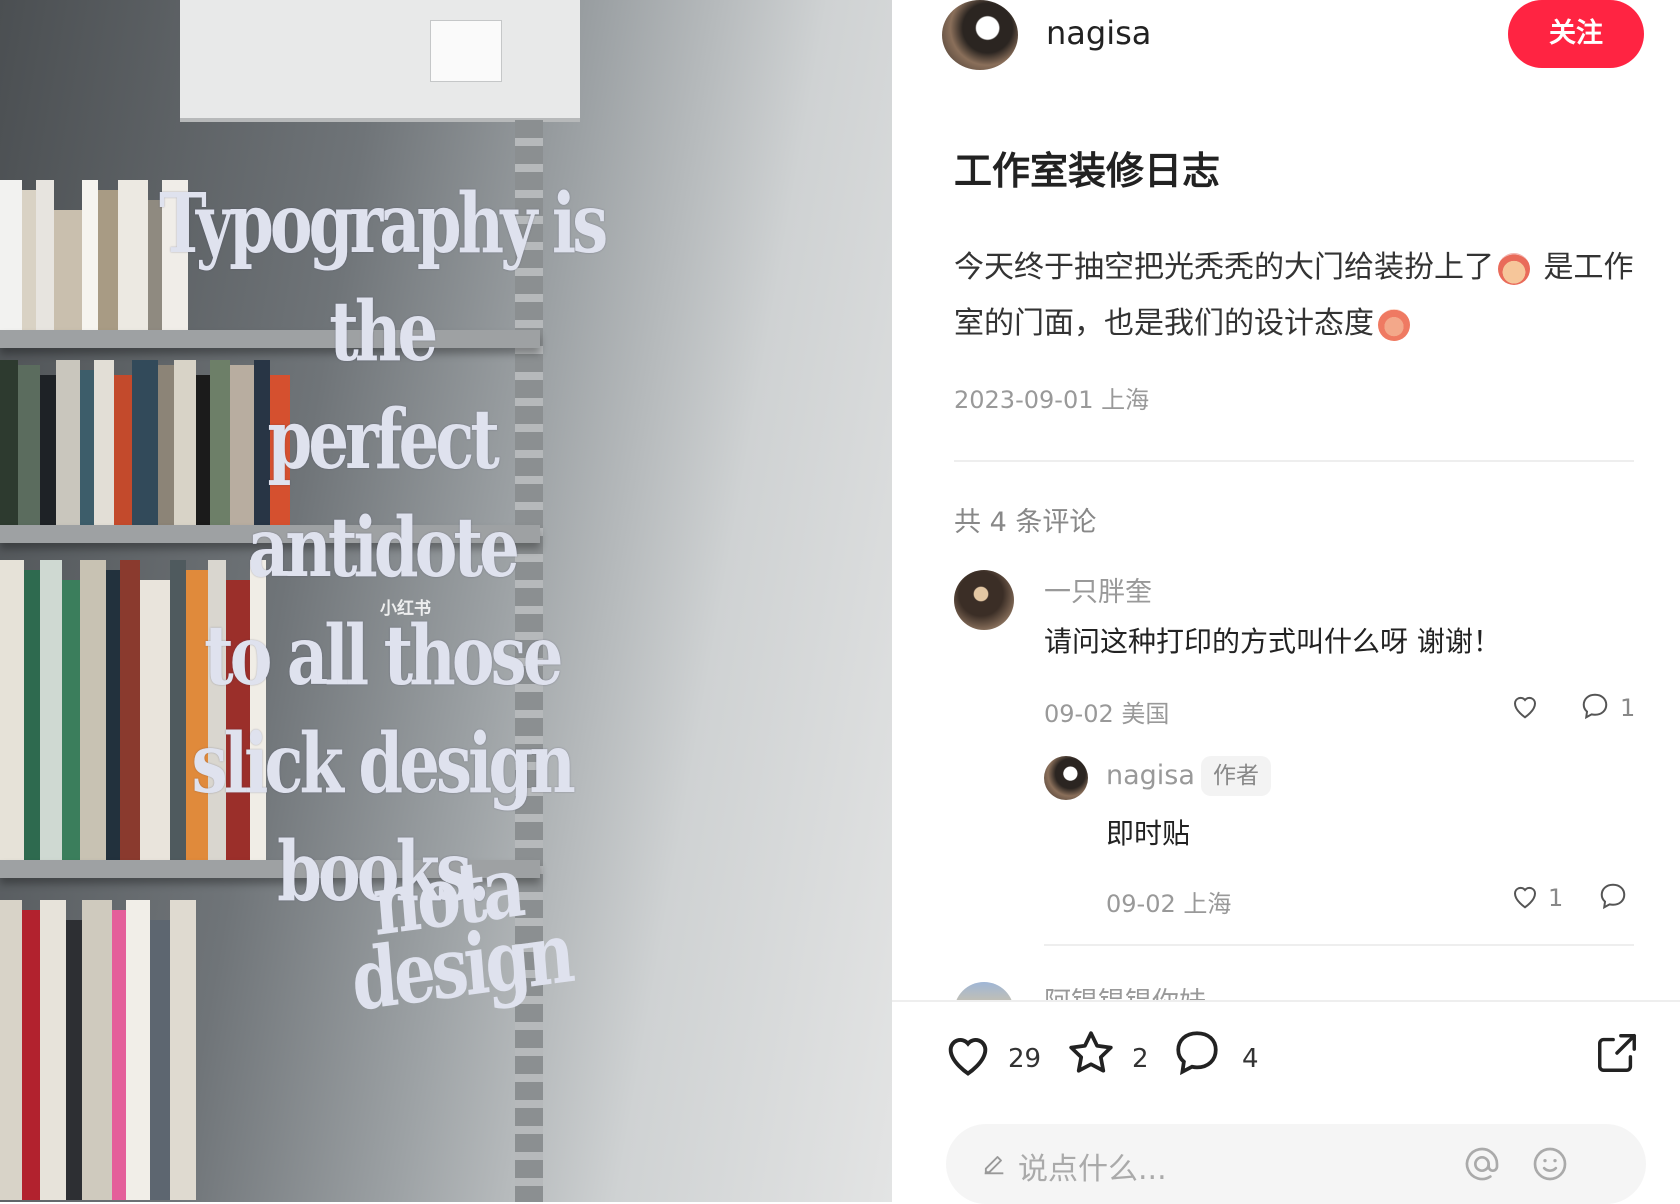  Describe the element at coordinates (1091, 1053) in the screenshot. I see `star-icon` at that location.